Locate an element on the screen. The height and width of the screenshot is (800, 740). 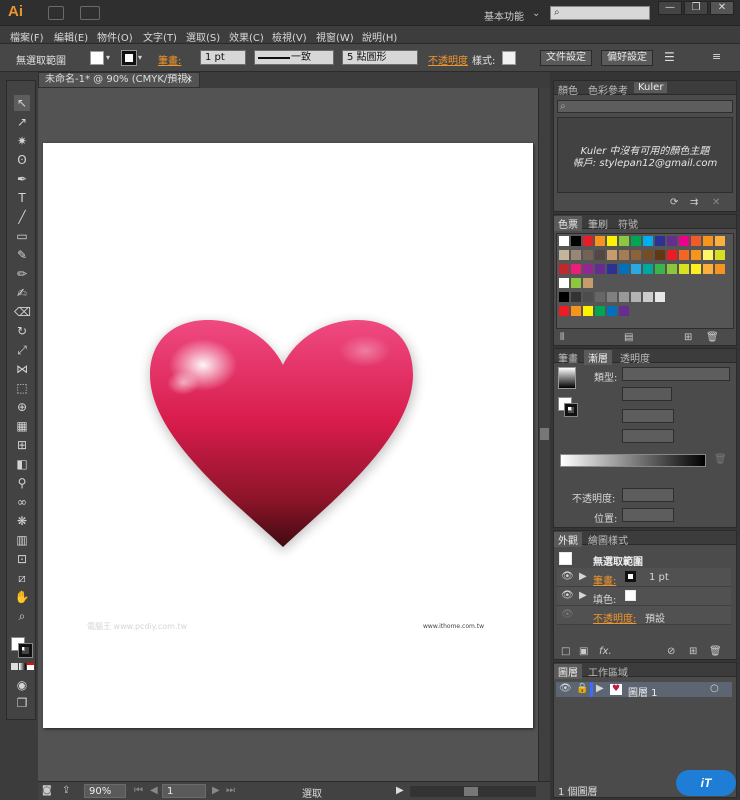
expand-arrow-icon: ▶ is located at coordinates (583, 595).